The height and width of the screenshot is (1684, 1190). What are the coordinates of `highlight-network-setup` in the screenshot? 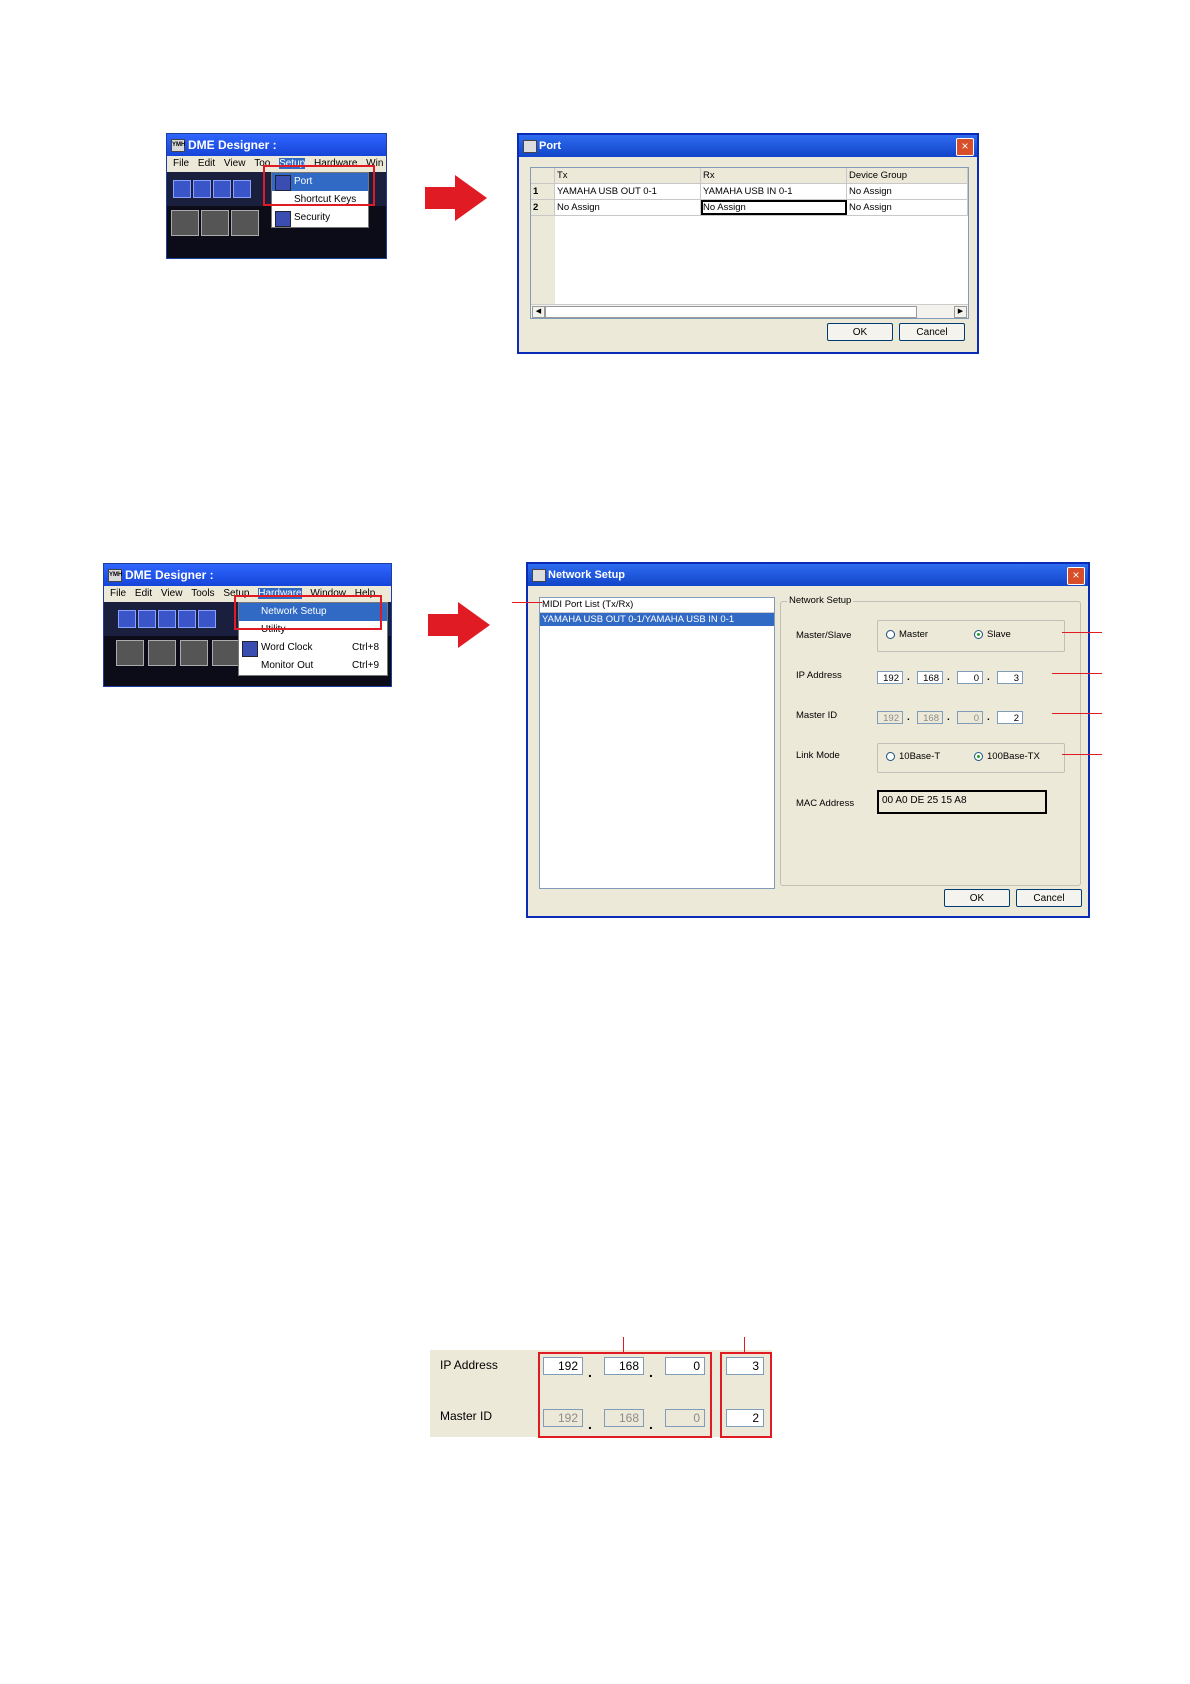 It's located at (308, 612).